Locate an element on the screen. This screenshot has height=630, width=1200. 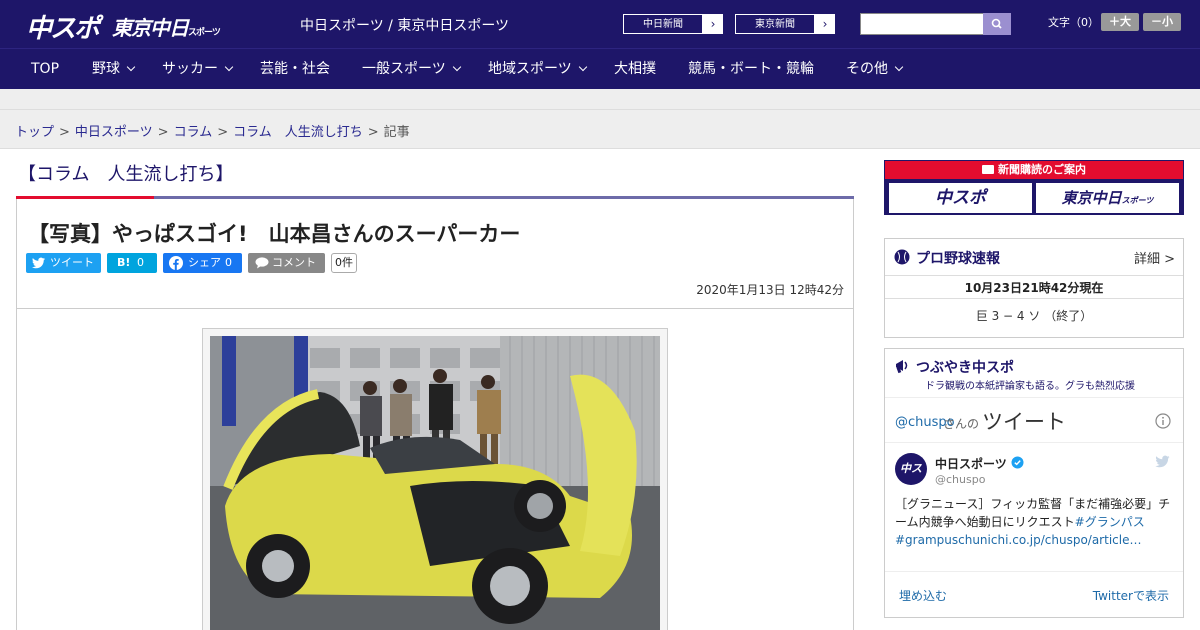
tokyo-logo-text: 東京中日 is located at coordinates (150, 28).